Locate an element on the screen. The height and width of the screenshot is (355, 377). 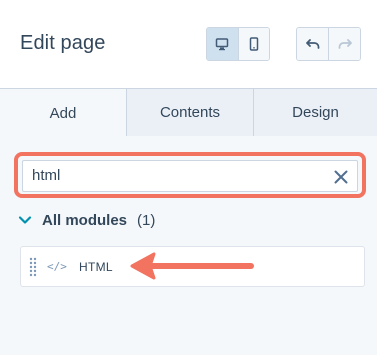
all-modules-toggle: All modules (1) is located at coordinates (86, 220).